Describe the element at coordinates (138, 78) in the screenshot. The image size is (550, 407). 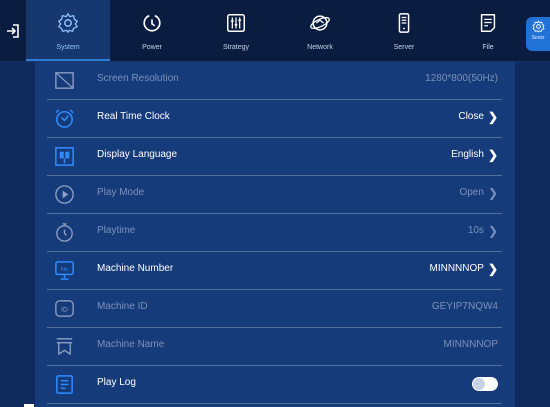
I see `setting-label: Screen Resolution` at that location.